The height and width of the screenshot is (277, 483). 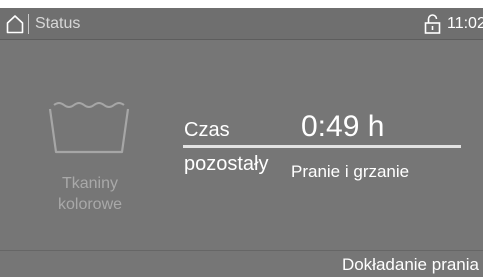 I want to click on status-separator, so click(x=28, y=24).